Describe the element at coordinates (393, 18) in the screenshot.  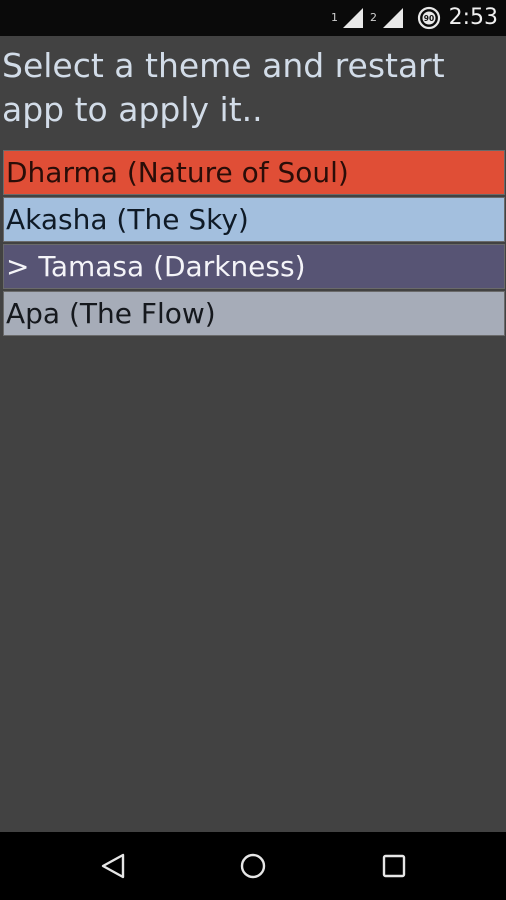
I see `signal-sim2-icon` at that location.